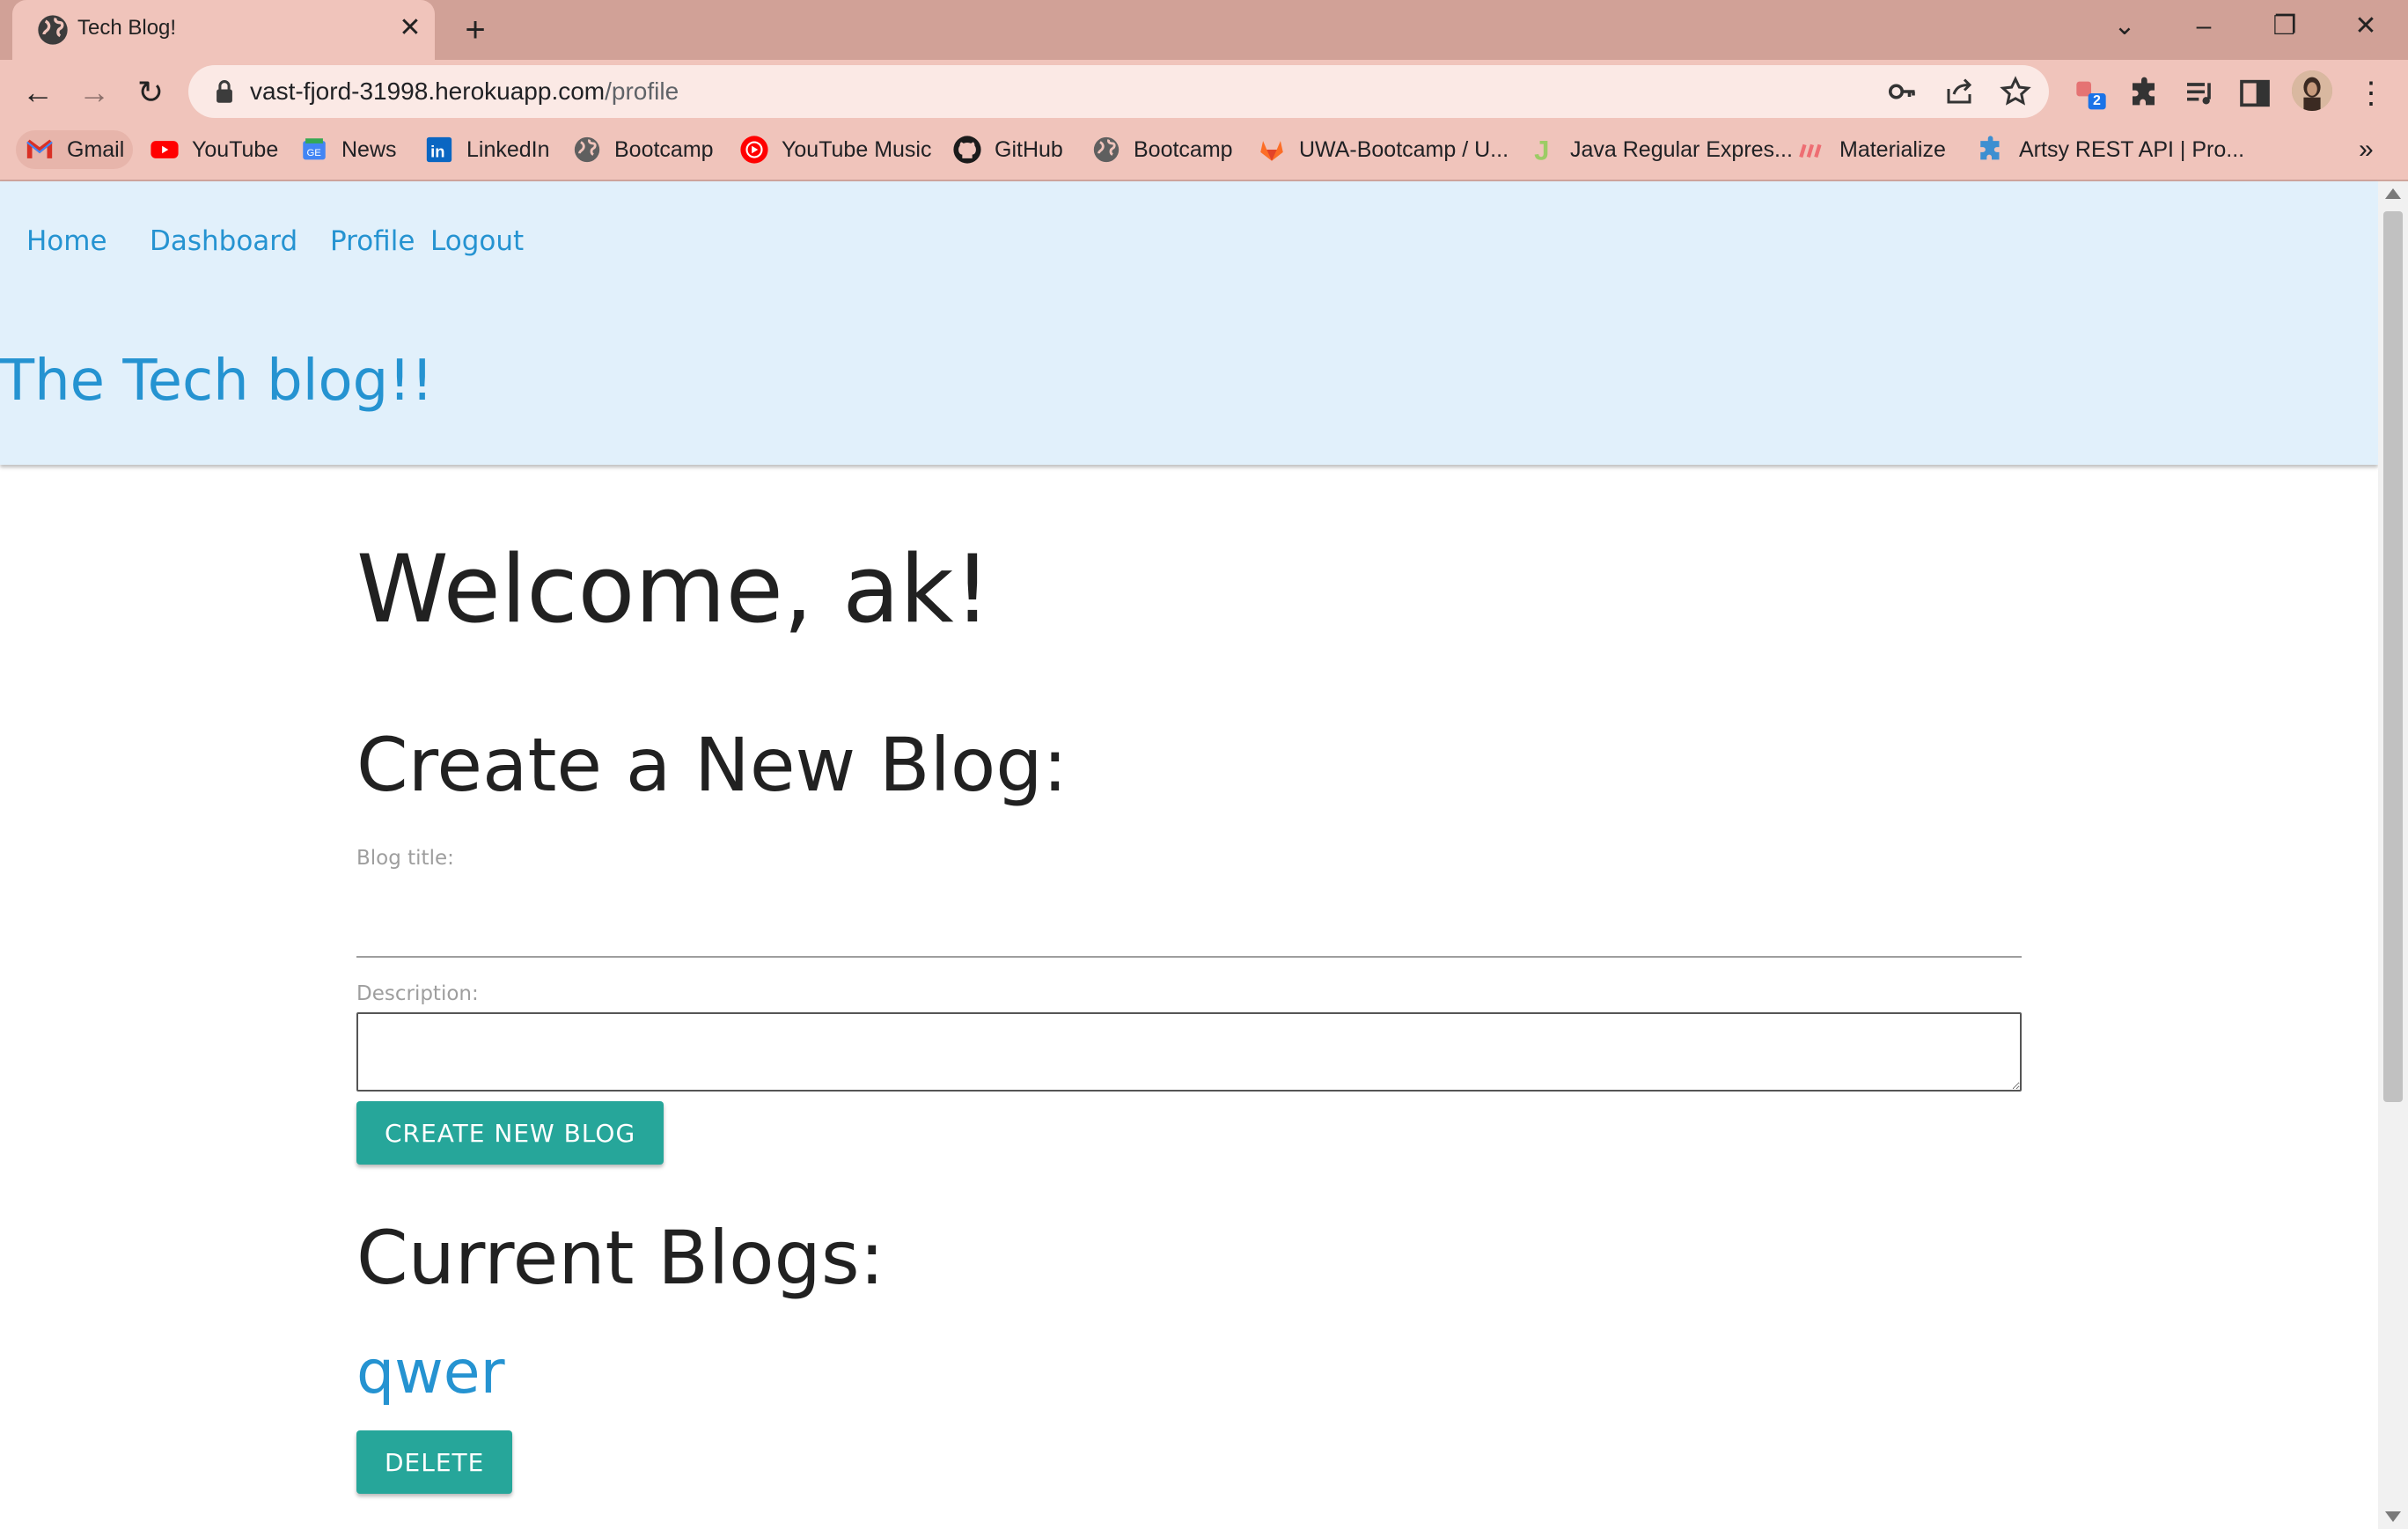 This screenshot has width=2408, height=1529. What do you see at coordinates (223, 30) in the screenshot?
I see `browser-tab: Tech Blog! ✕` at bounding box center [223, 30].